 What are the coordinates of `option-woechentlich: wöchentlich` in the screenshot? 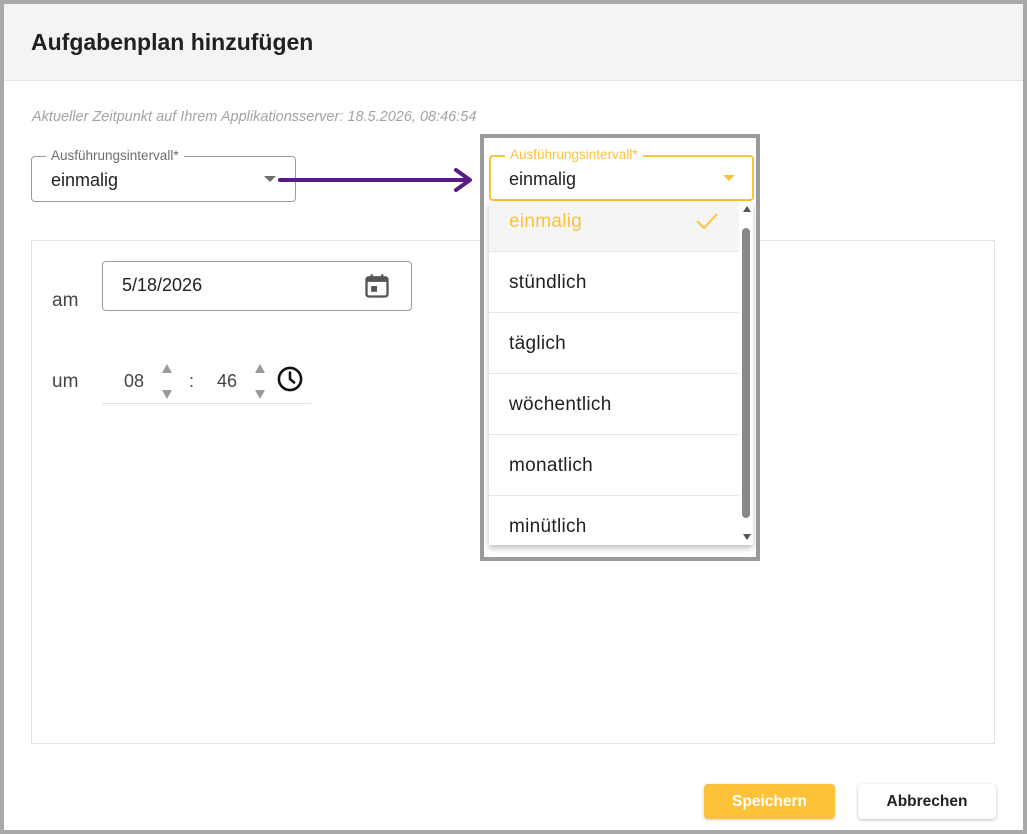 It's located at (614, 404).